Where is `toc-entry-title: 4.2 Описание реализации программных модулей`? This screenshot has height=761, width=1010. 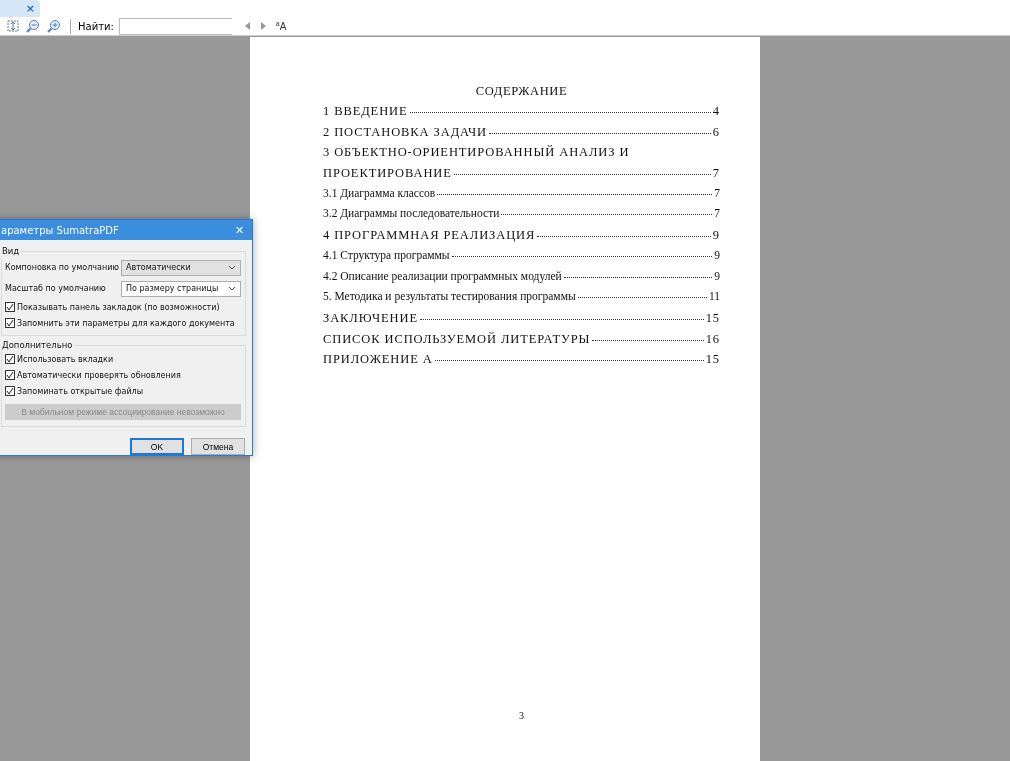 toc-entry-title: 4.2 Описание реализации программных модулей is located at coordinates (442, 275).